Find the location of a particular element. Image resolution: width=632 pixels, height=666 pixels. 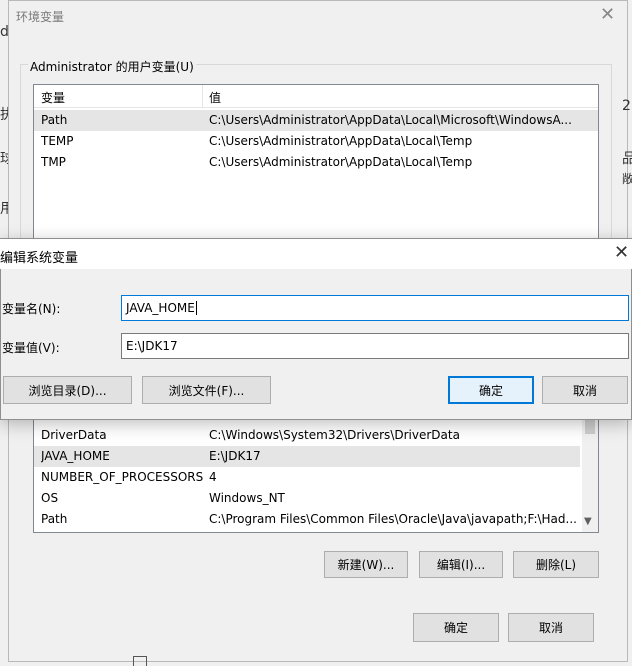

variable-value-label: 变量值(V): is located at coordinates (31, 348).